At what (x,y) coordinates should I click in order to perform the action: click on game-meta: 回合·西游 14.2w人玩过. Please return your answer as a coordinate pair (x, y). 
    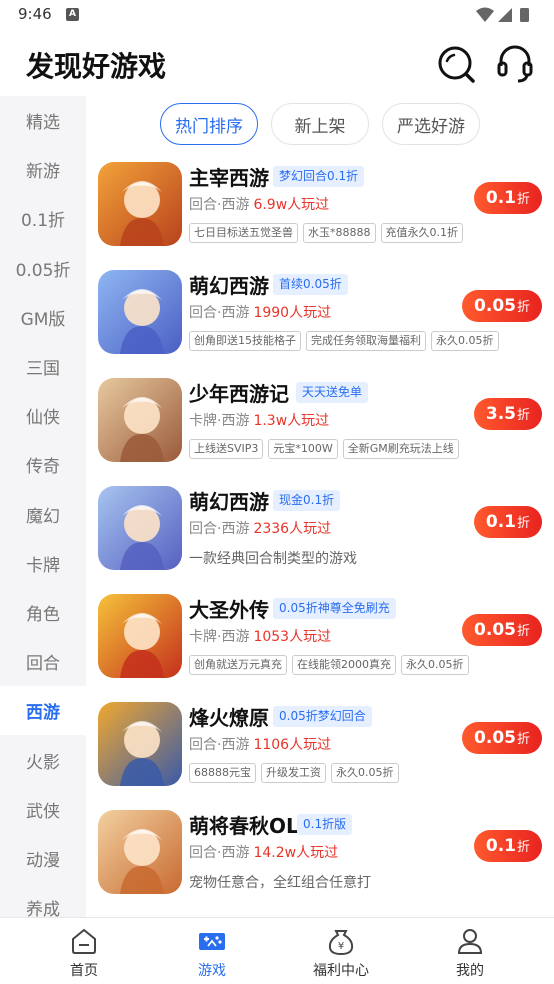
    Looking at the image, I should click on (263, 852).